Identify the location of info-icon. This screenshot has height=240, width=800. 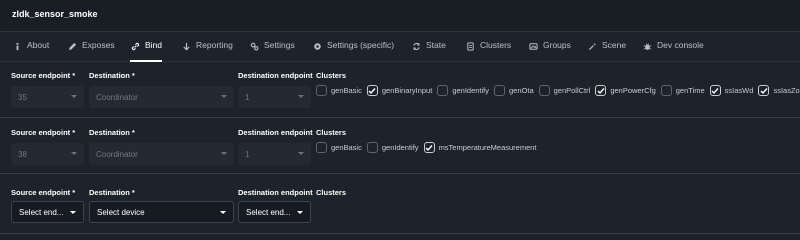
(17, 46).